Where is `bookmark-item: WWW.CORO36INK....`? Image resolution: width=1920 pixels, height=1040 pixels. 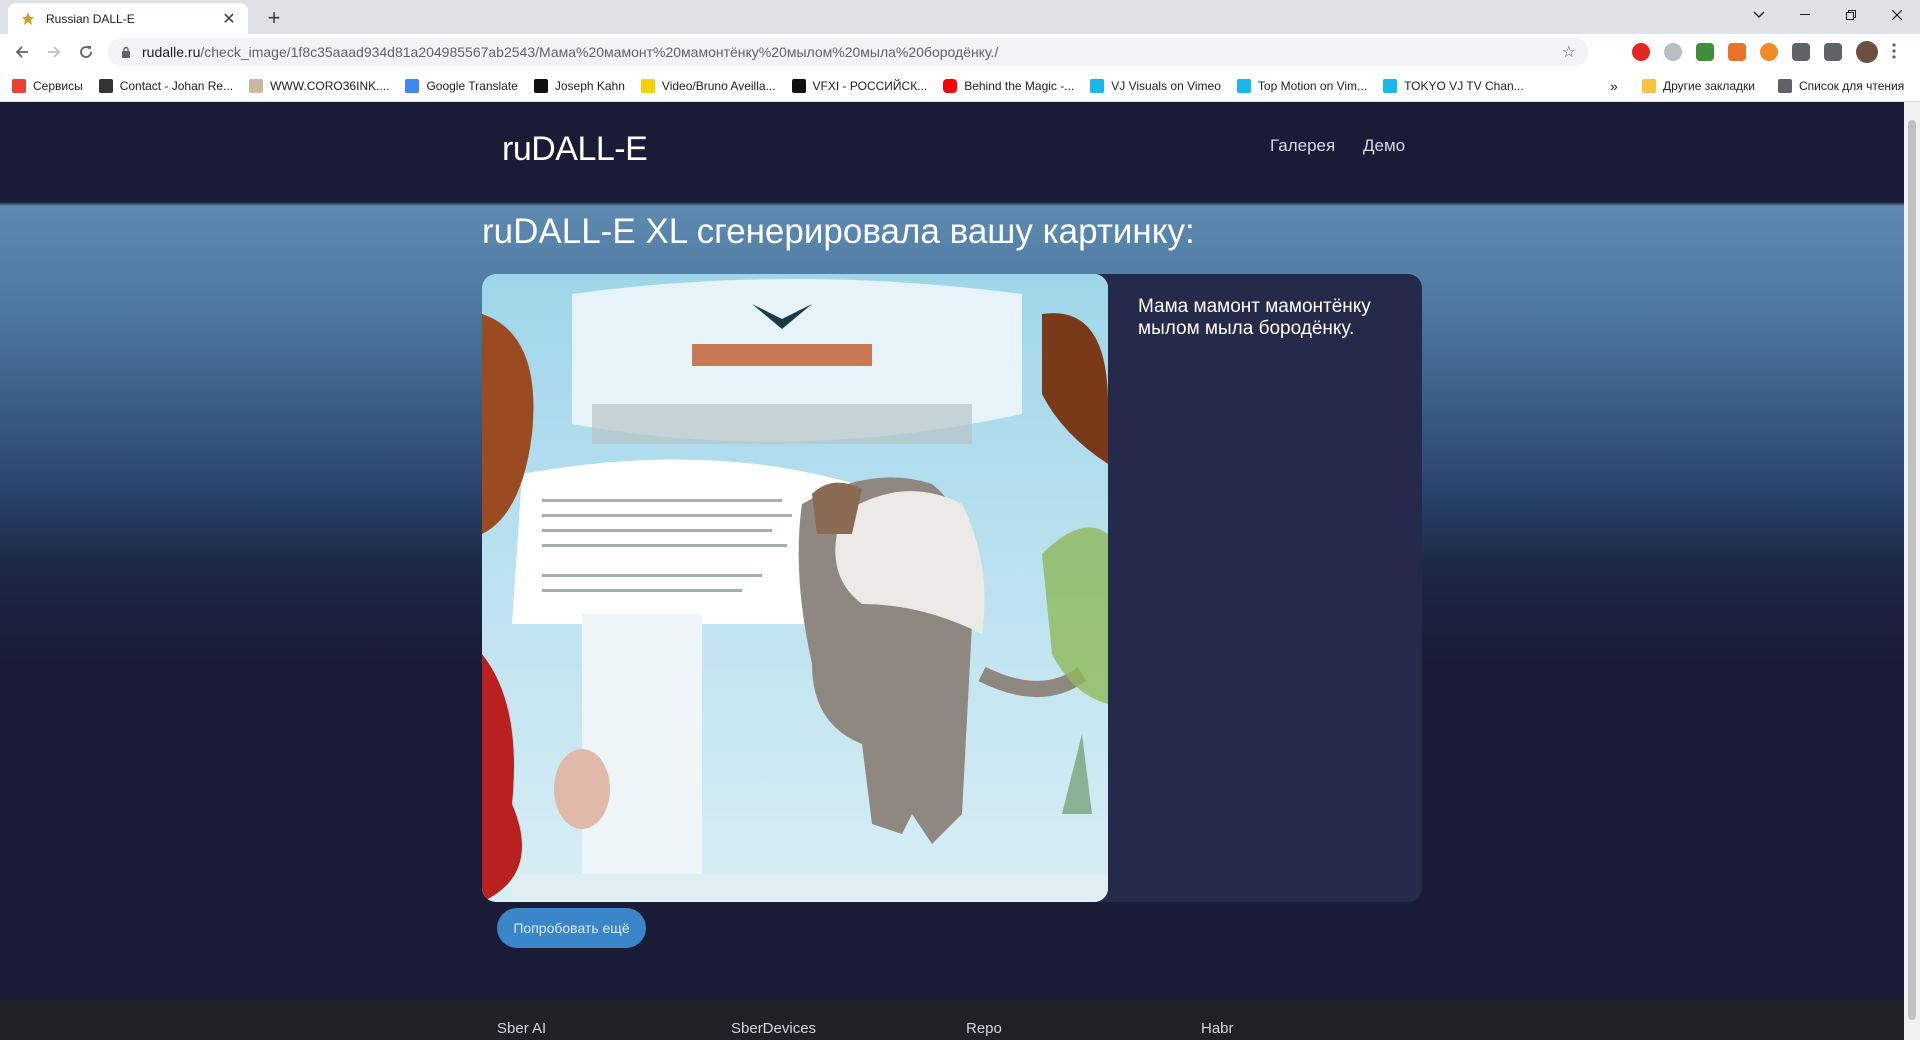
bookmark-item: WWW.CORO36INK.... is located at coordinates (319, 85).